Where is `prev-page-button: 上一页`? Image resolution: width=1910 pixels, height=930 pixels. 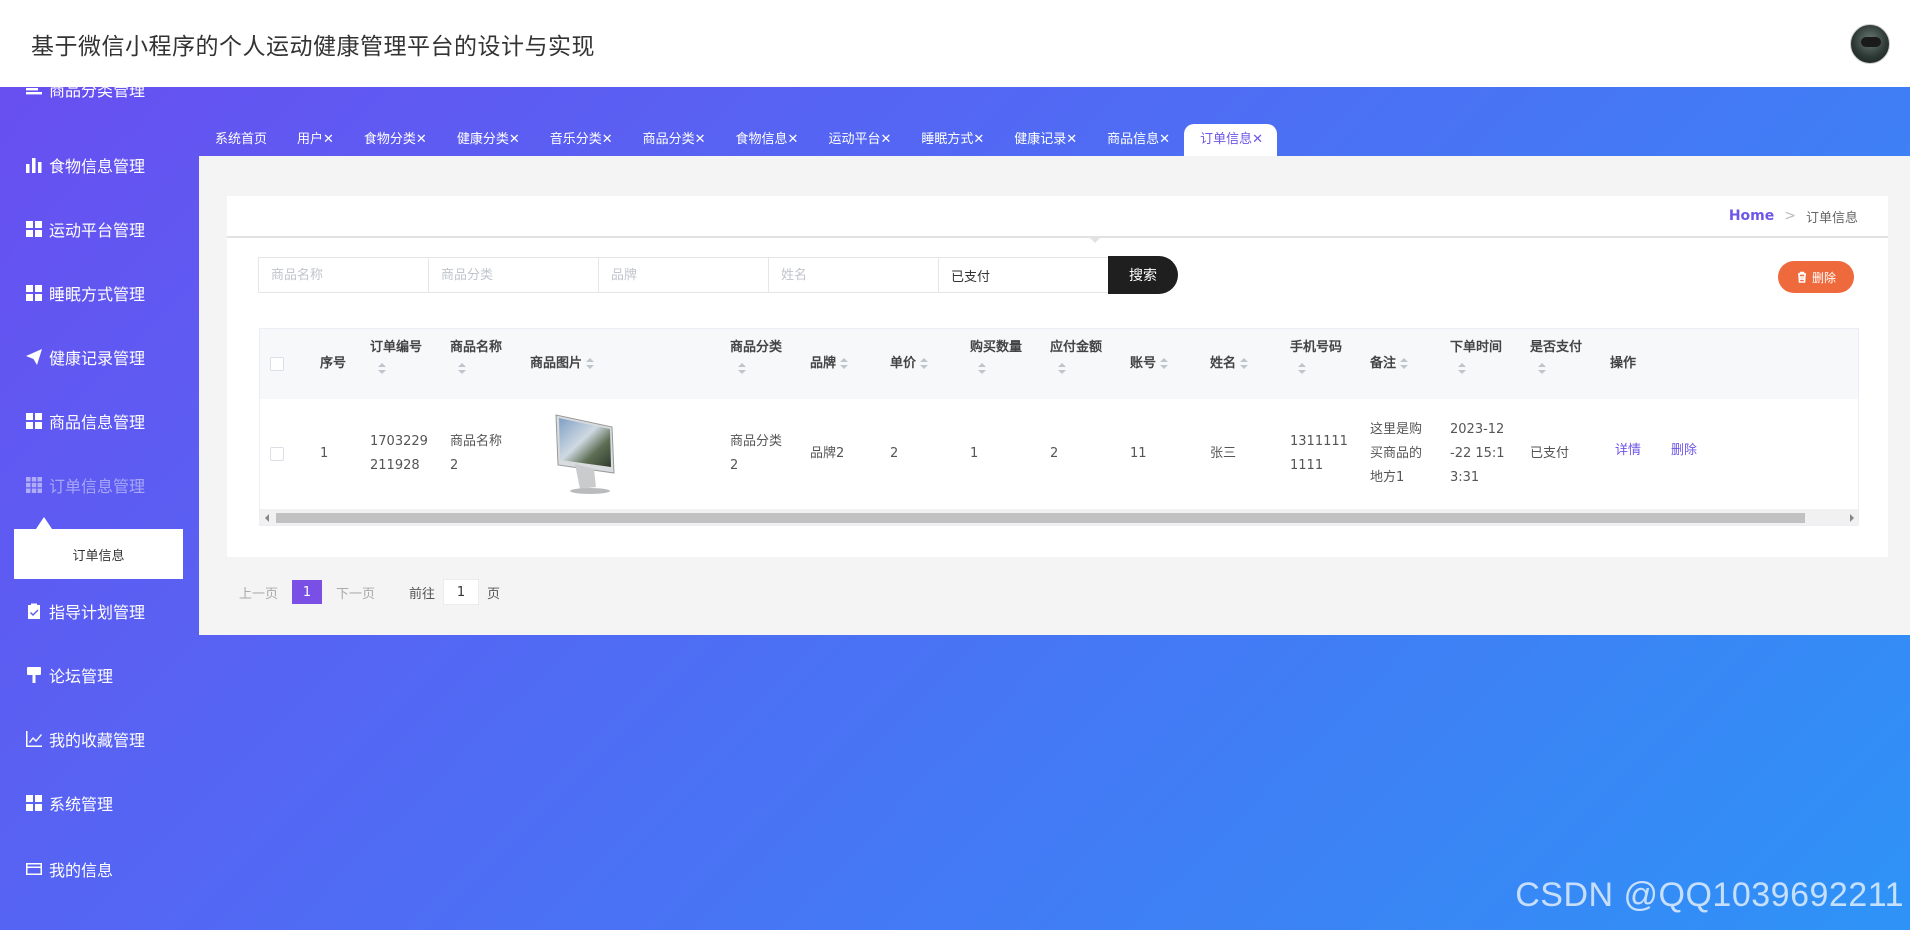
prev-page-button: 上一页 is located at coordinates (258, 592).